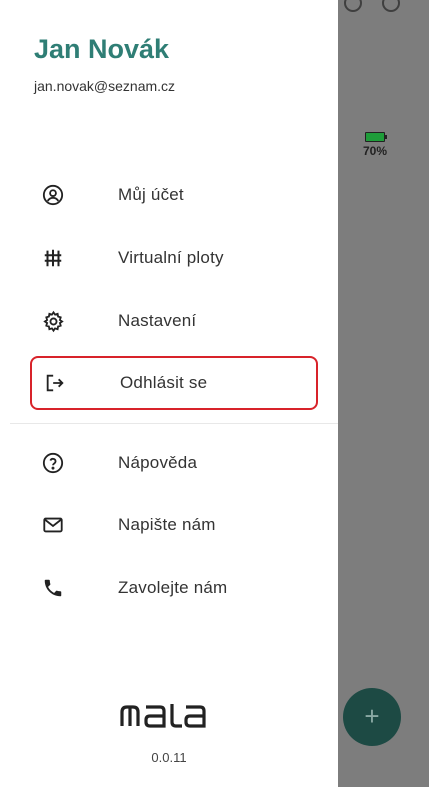 Image resolution: width=429 pixels, height=787 pixels. What do you see at coordinates (102, 49) in the screenshot?
I see `user-name: Jan Novák` at bounding box center [102, 49].